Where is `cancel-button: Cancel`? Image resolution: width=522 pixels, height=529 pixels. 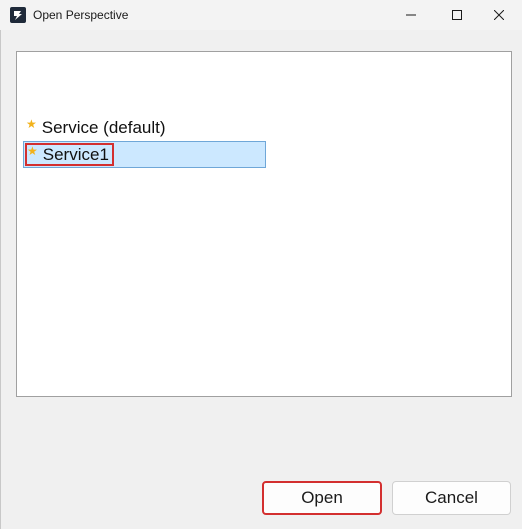 cancel-button: Cancel is located at coordinates (451, 498).